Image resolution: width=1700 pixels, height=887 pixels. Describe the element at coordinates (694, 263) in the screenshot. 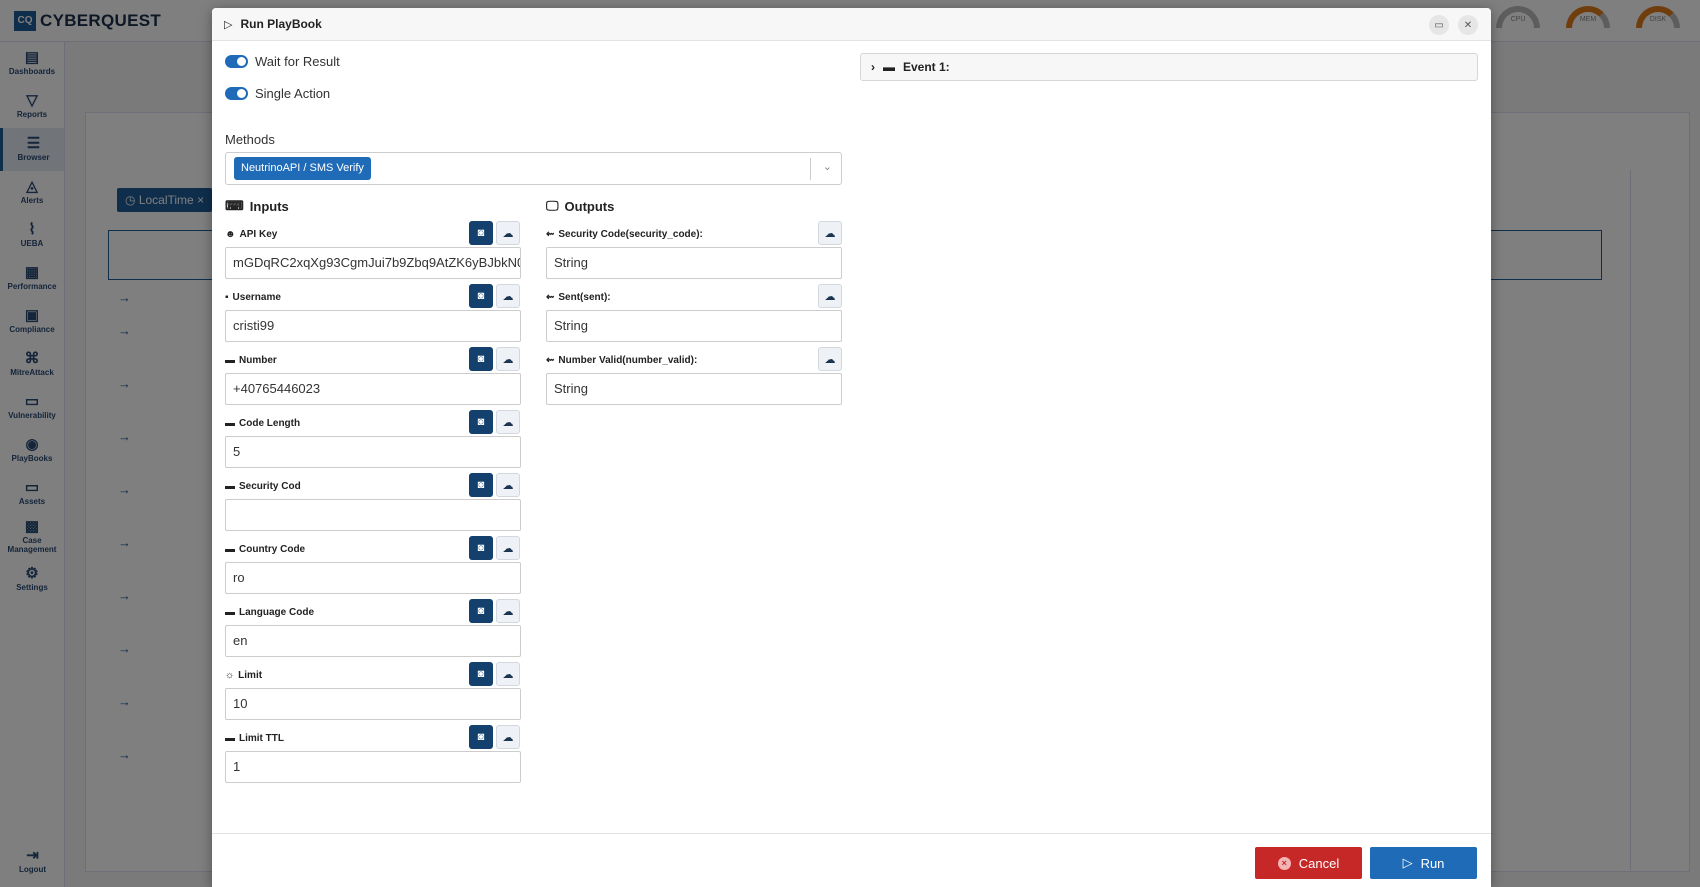

I see `output-security-code-input: String` at that location.